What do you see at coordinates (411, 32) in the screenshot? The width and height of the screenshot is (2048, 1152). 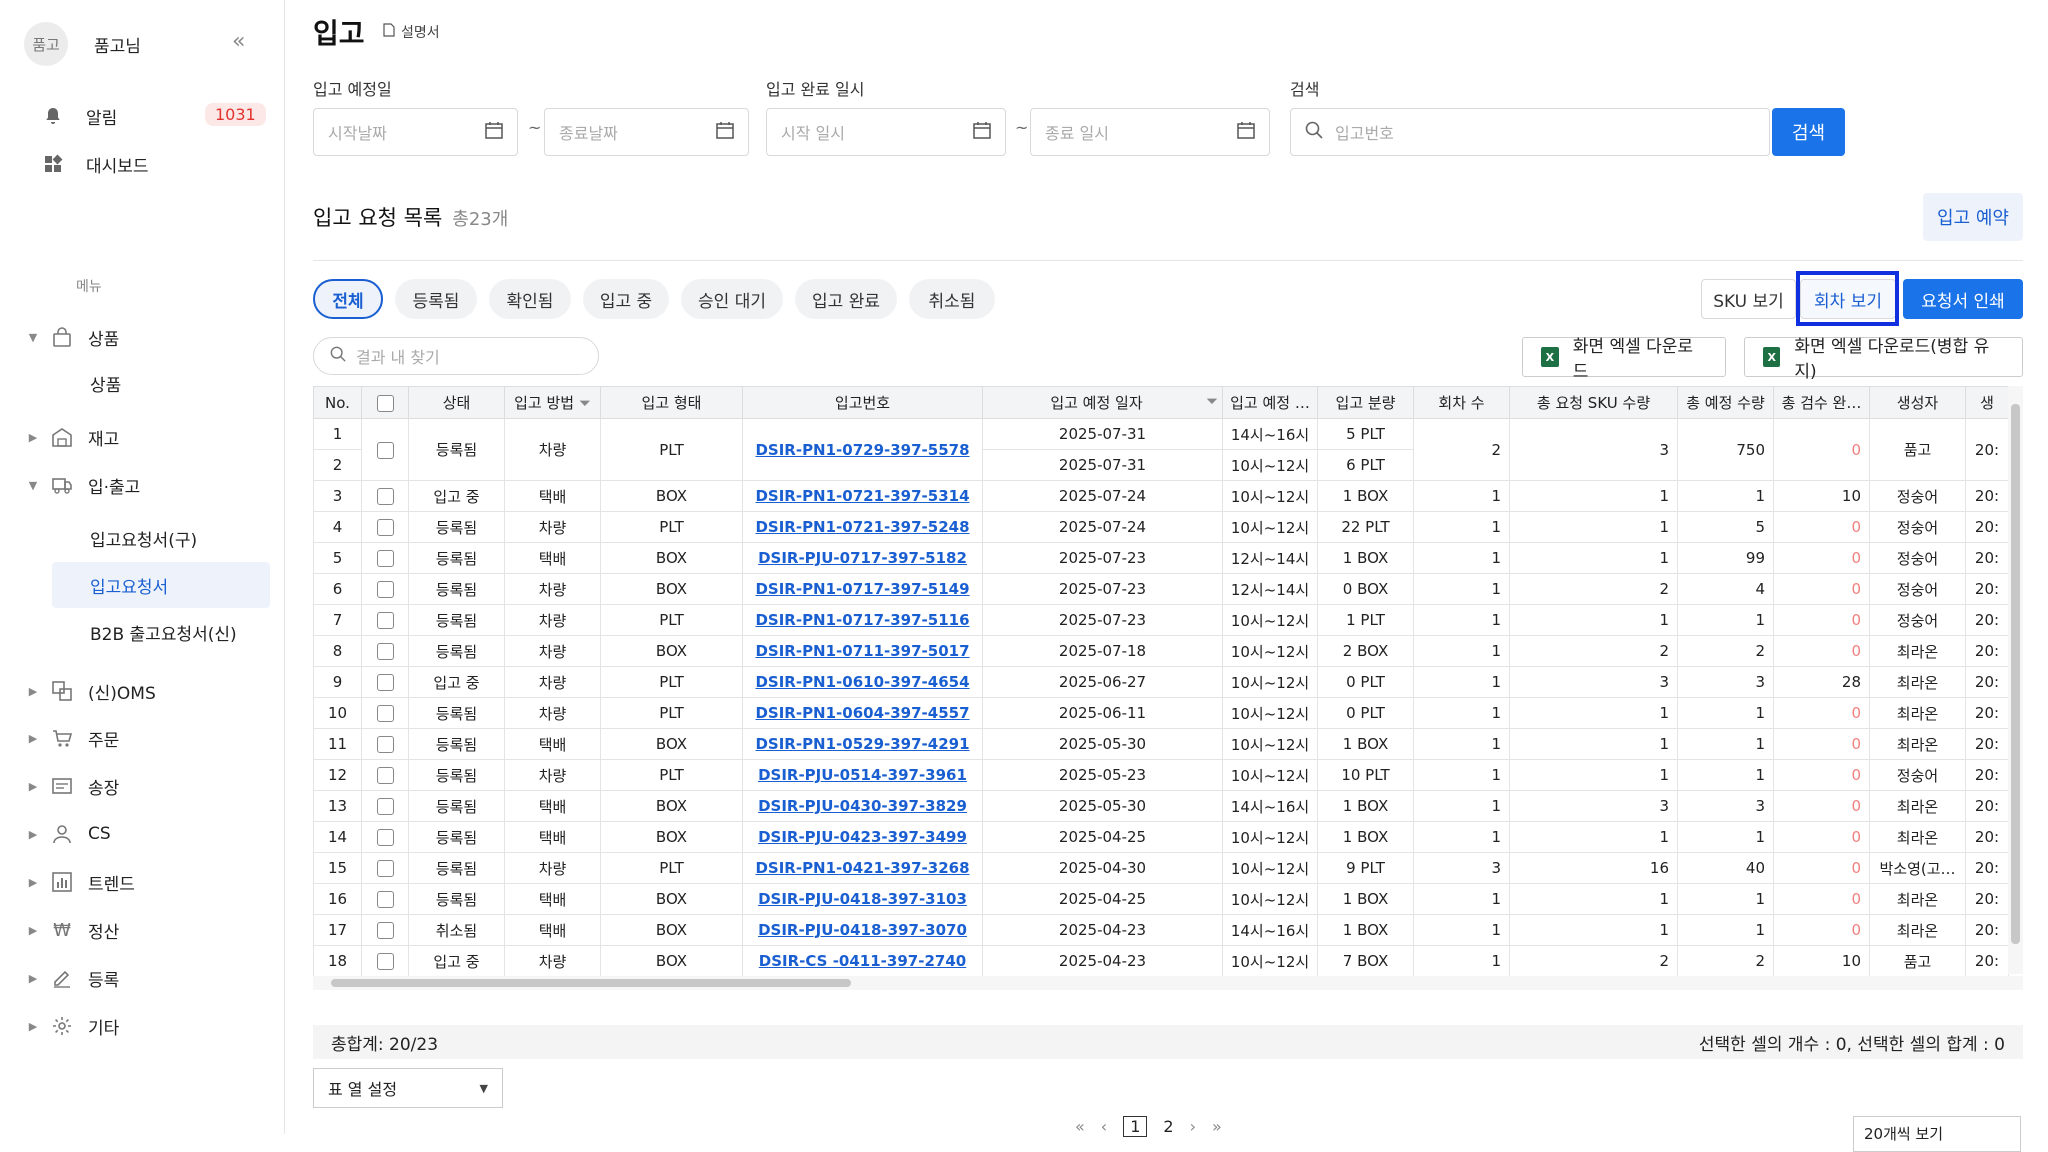 I see `manual-link: 설명서` at bounding box center [411, 32].